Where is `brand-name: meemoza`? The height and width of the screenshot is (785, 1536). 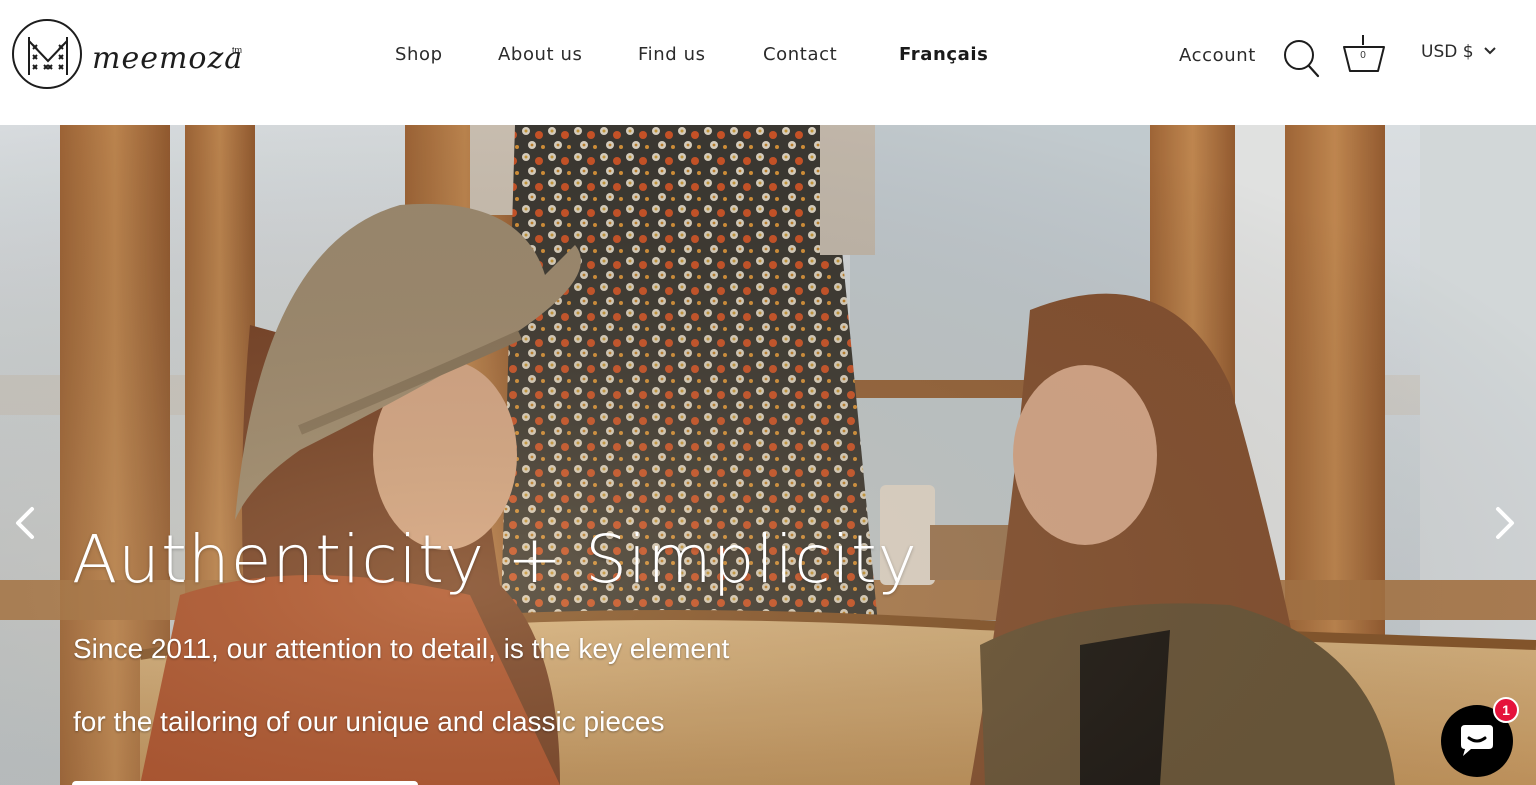
brand-name: meemoza is located at coordinates (168, 58).